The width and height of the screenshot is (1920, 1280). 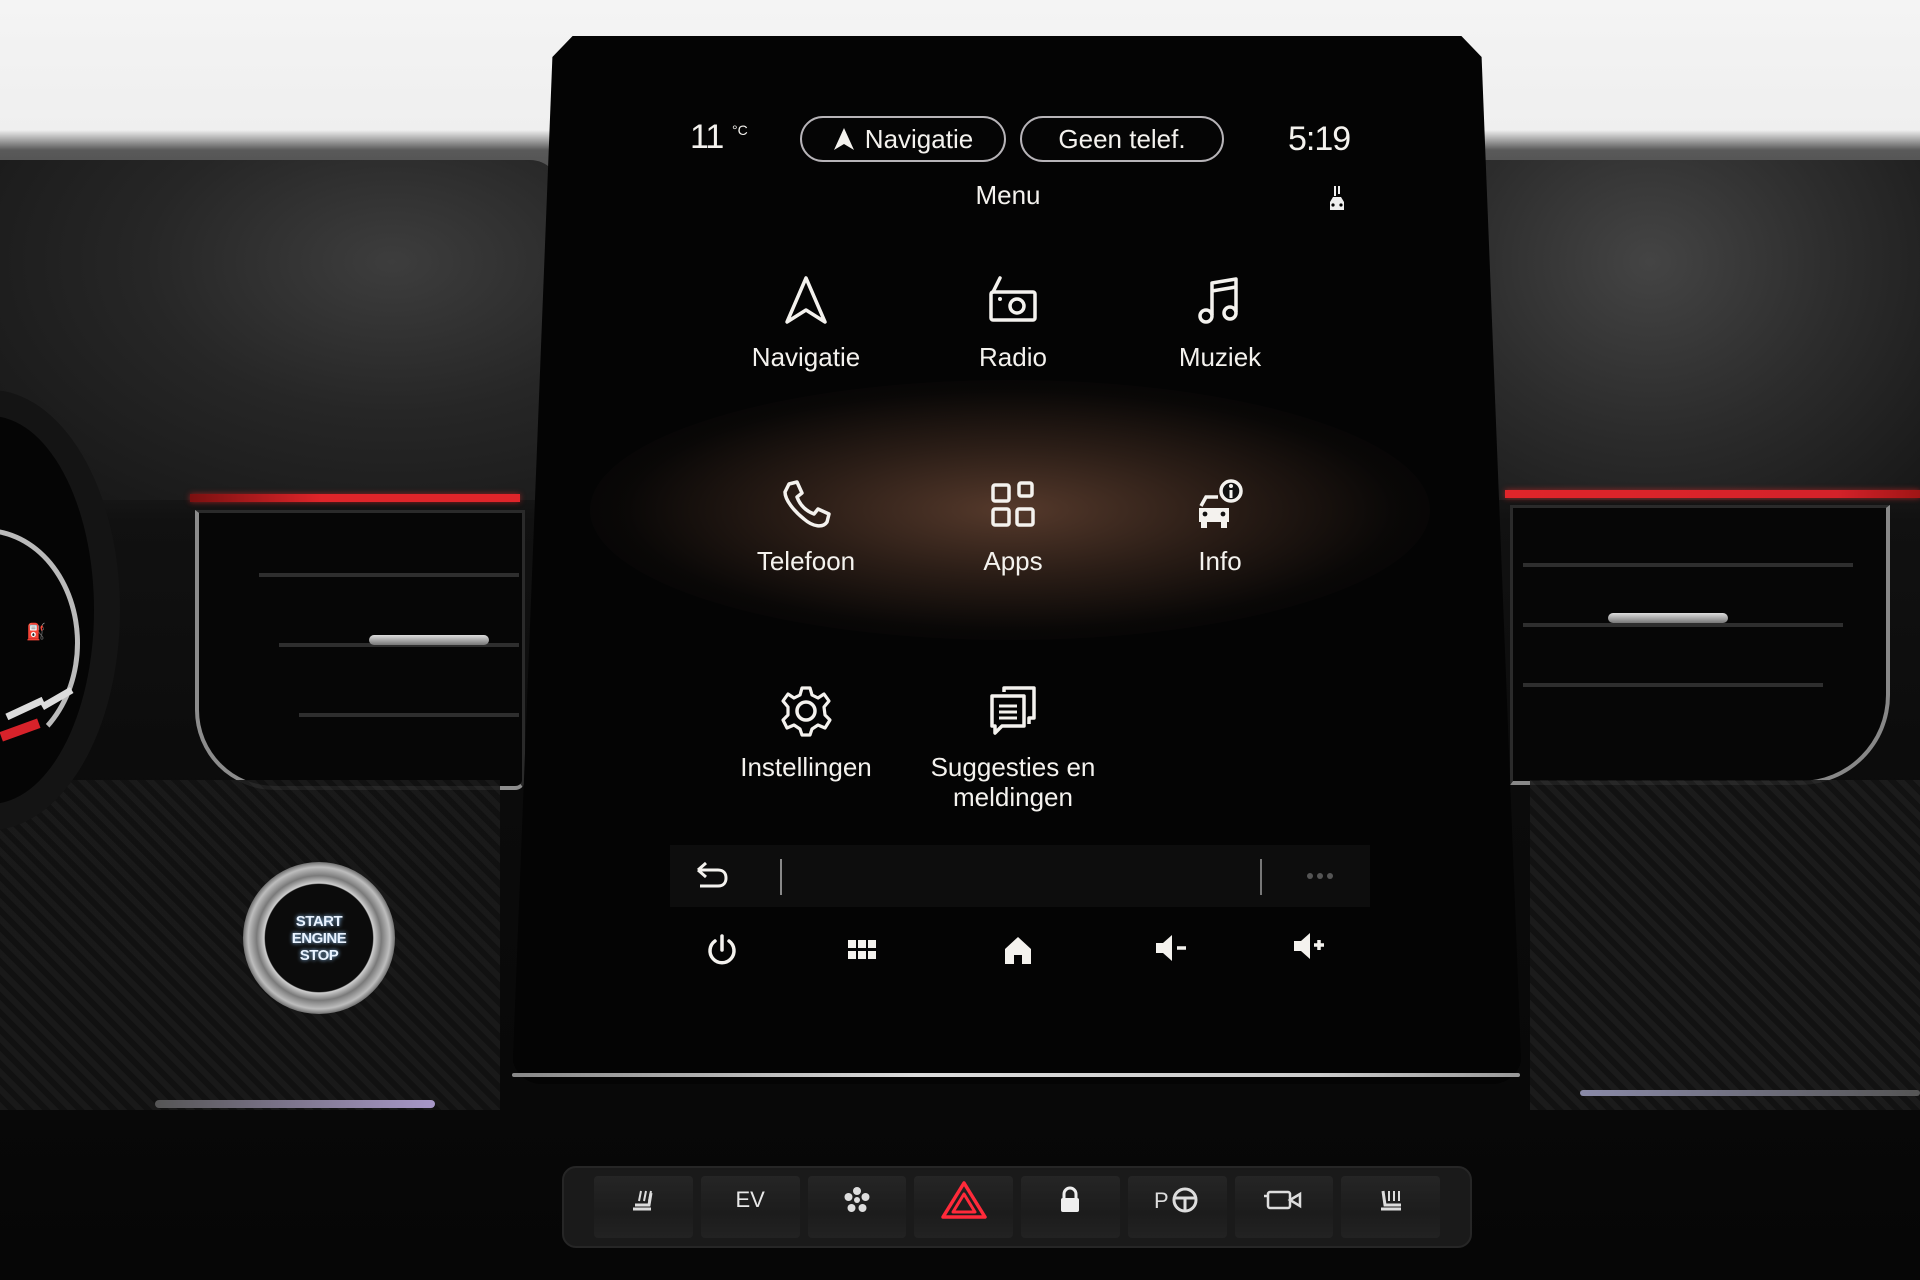 What do you see at coordinates (1161, 1200) in the screenshot?
I see `svg-text: P` at bounding box center [1161, 1200].